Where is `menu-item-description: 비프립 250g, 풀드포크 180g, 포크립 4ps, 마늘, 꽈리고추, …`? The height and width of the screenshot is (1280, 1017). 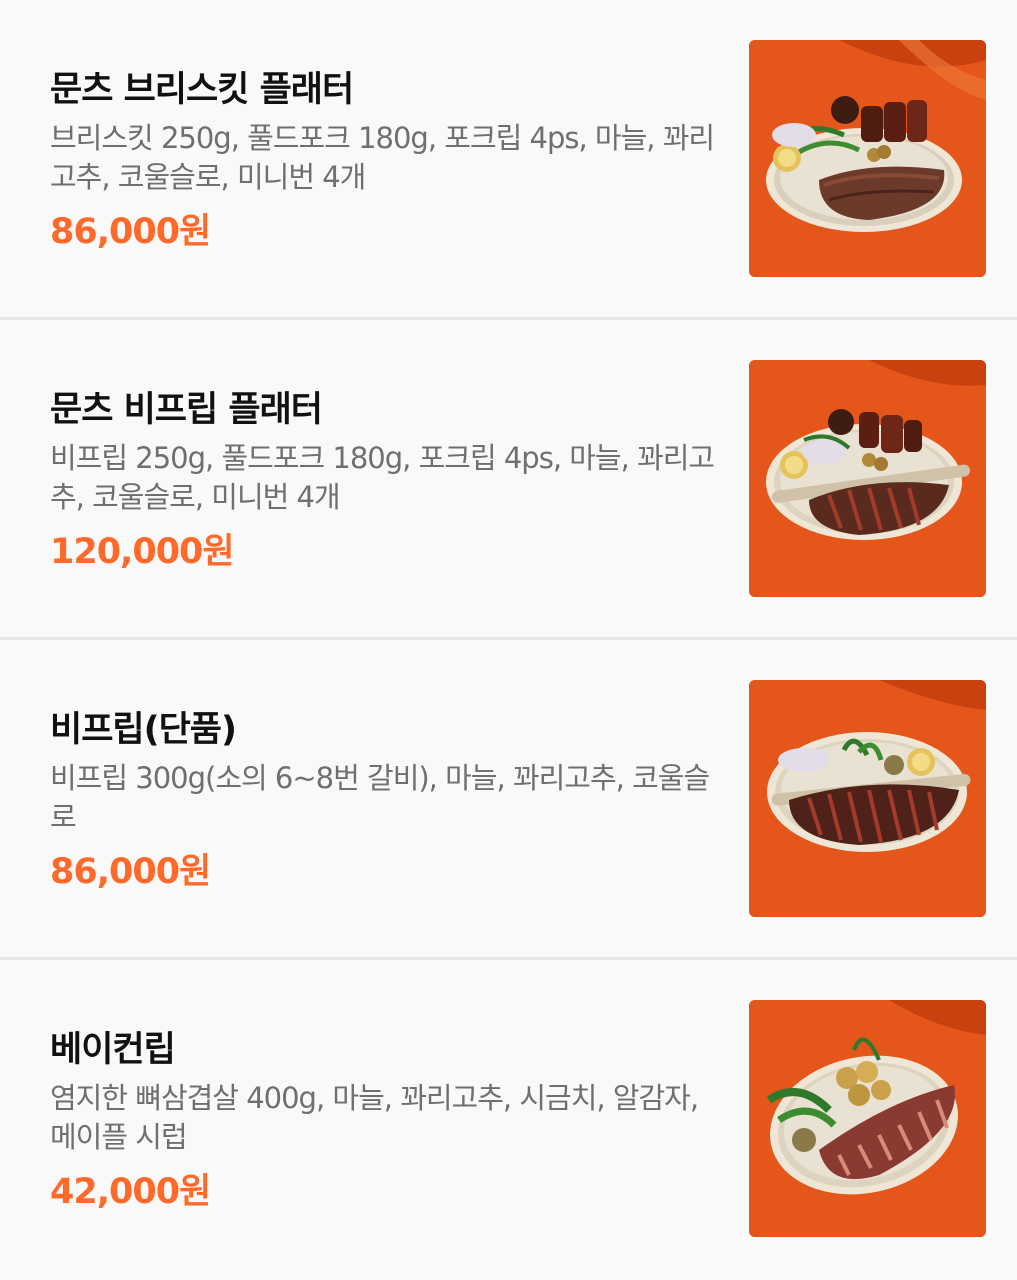
menu-item-description: 비프립 250g, 풀드포크 180g, 포크립 4ps, 마늘, 꽈리고추, … is located at coordinates (382, 477).